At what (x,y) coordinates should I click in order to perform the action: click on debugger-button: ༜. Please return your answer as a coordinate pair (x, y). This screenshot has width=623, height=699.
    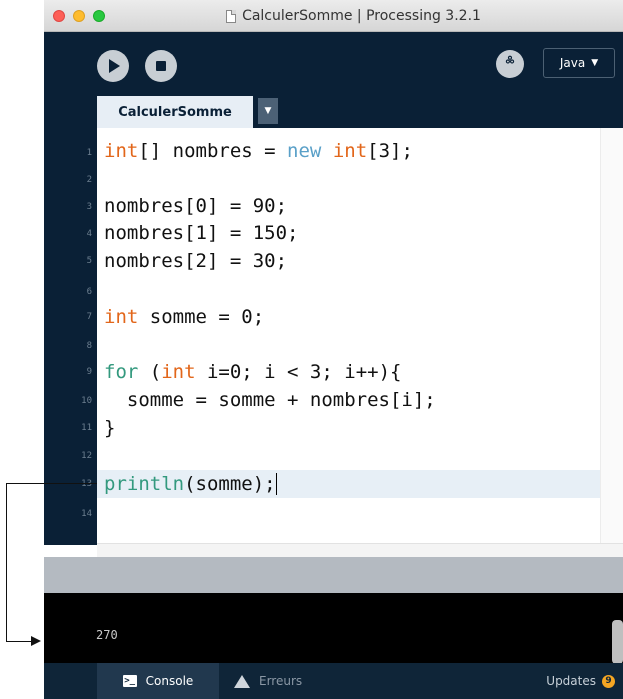
    Looking at the image, I should click on (510, 64).